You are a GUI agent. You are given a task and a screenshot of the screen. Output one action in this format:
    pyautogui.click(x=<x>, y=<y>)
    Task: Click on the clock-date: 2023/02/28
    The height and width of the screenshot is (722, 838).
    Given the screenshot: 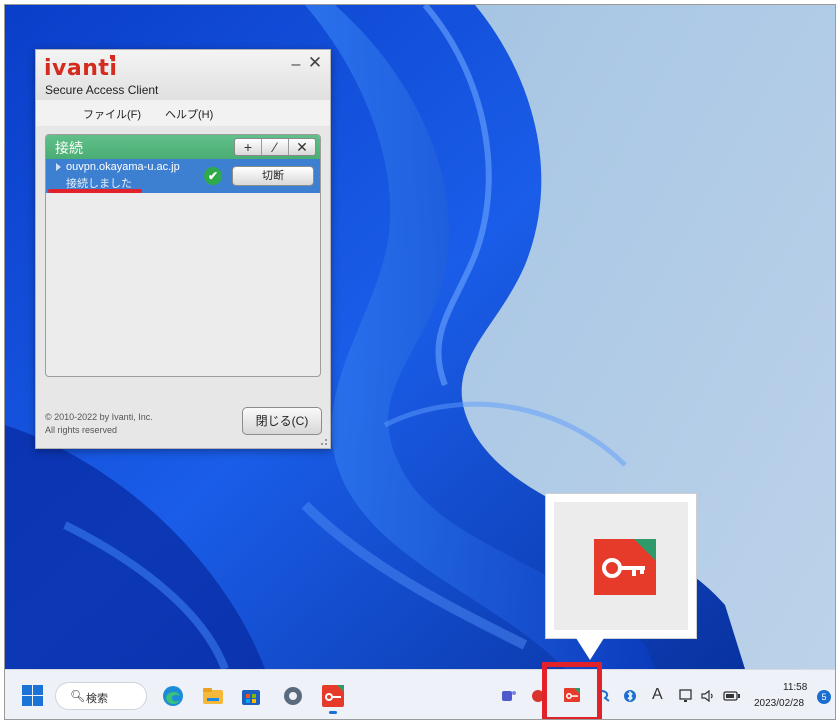 What is the action you would take?
    pyautogui.click(x=779, y=703)
    